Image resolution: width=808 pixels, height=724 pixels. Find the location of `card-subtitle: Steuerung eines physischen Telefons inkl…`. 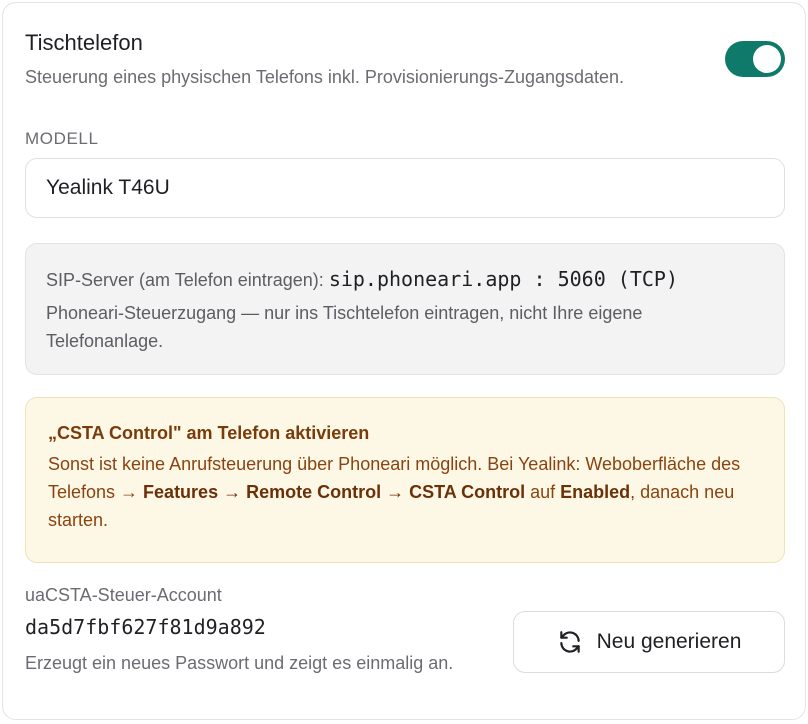

card-subtitle: Steuerung eines physischen Telefons inkl… is located at coordinates (325, 77).